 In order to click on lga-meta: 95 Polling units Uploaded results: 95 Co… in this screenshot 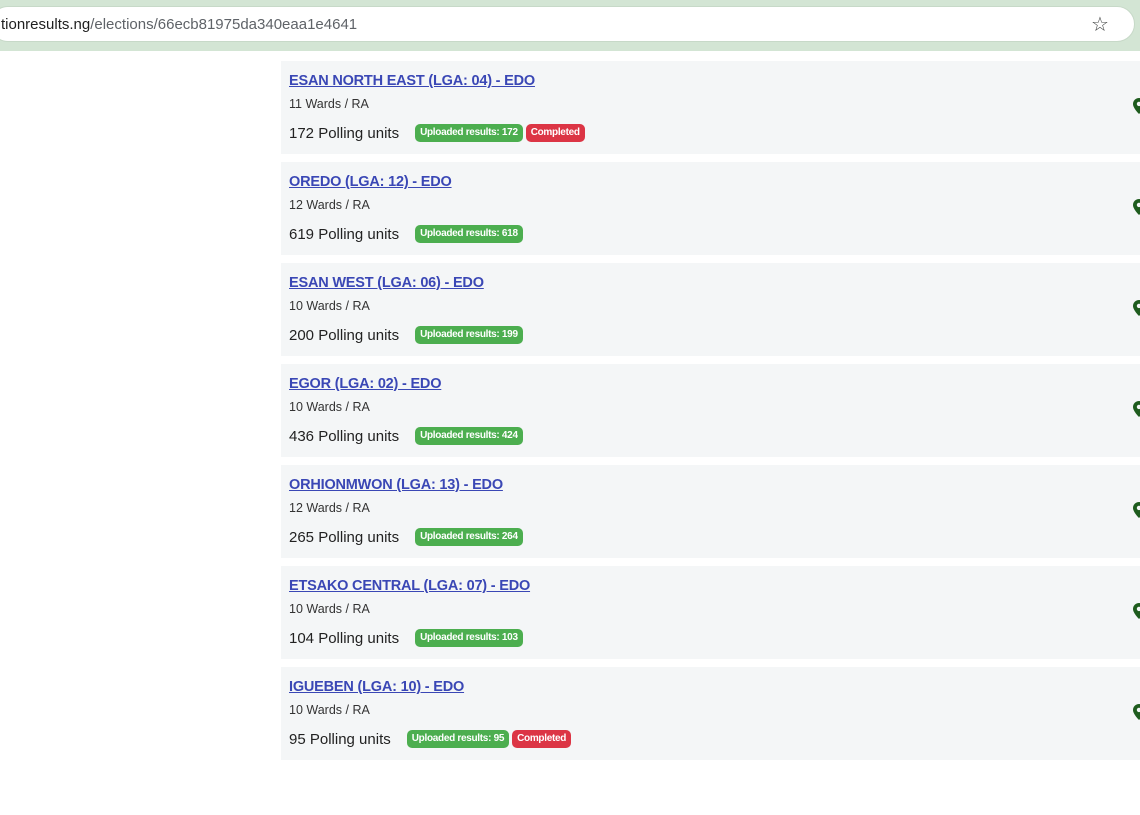, I will do `click(431, 739)`.